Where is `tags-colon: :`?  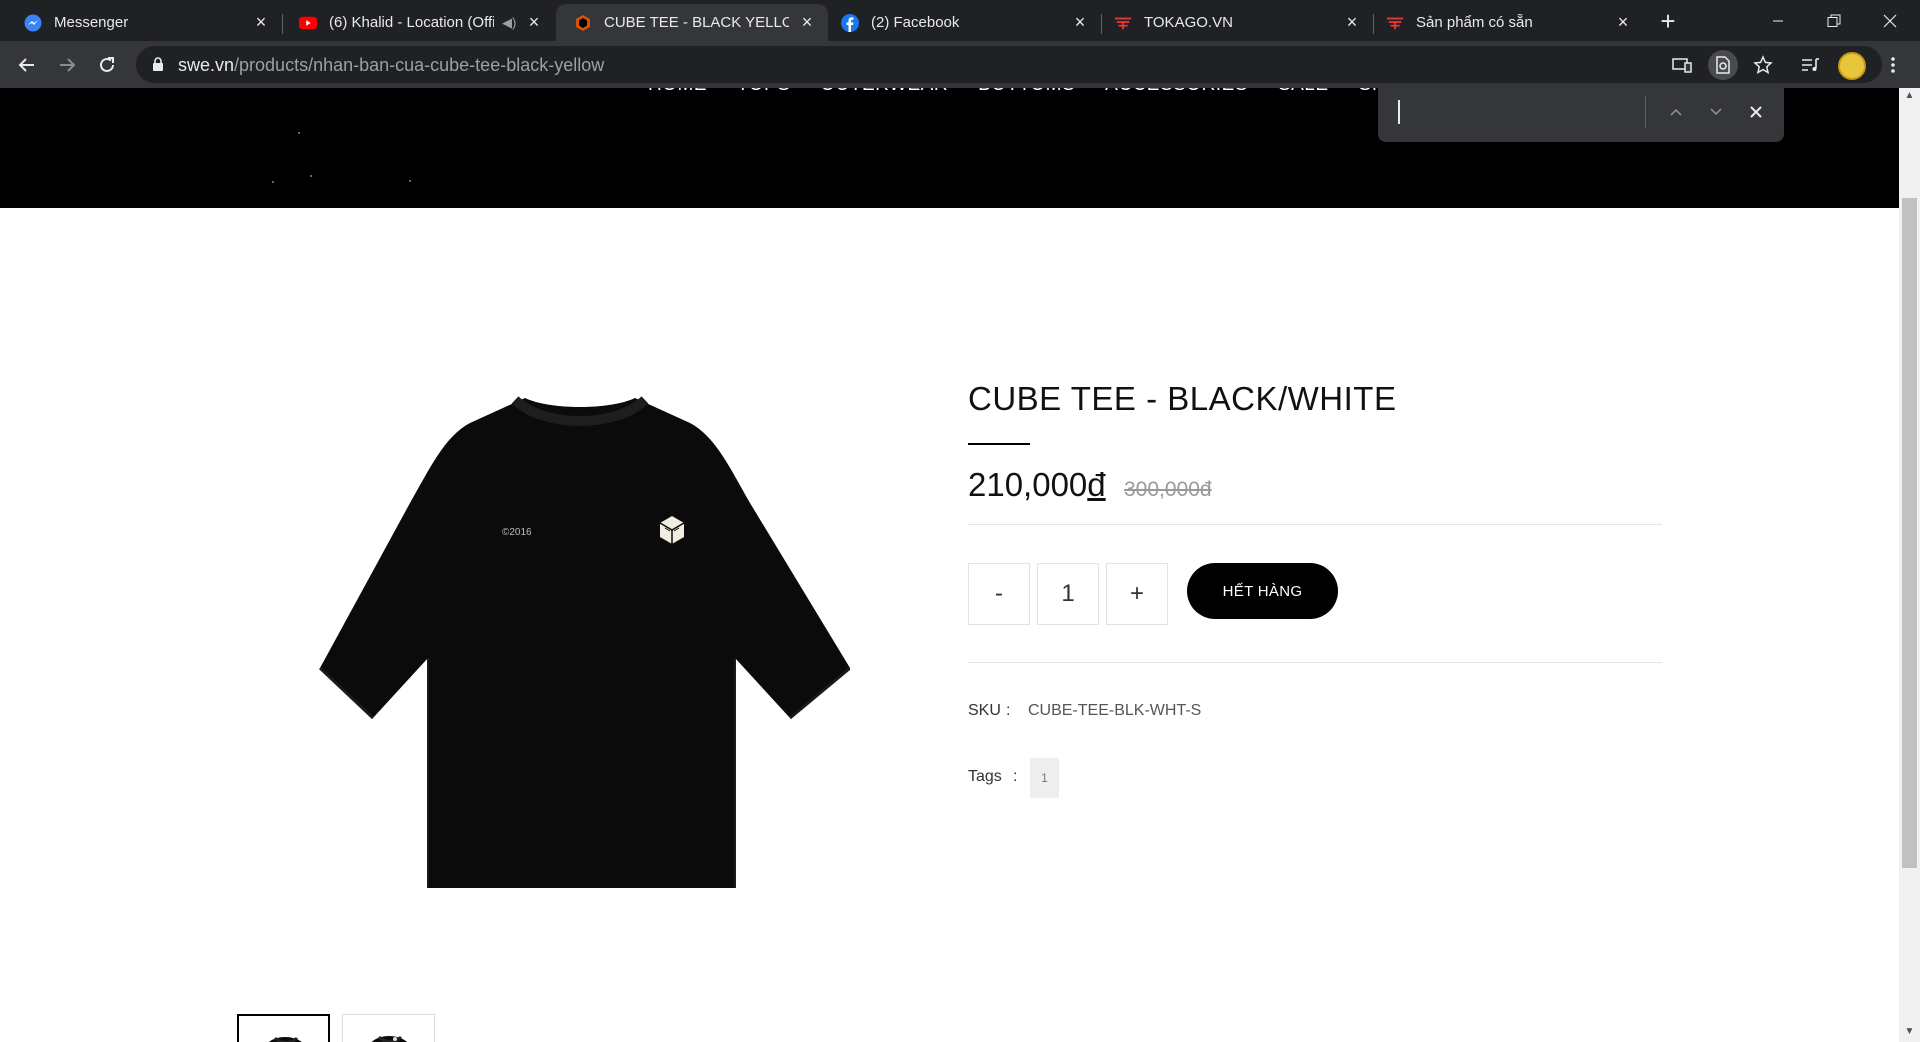
tags-colon: : is located at coordinates (1015, 776).